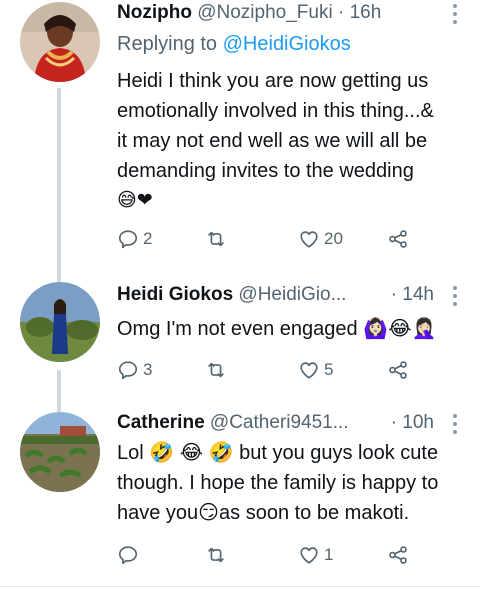 The height and width of the screenshot is (589, 480). I want to click on reply-button: 2, so click(134, 239).